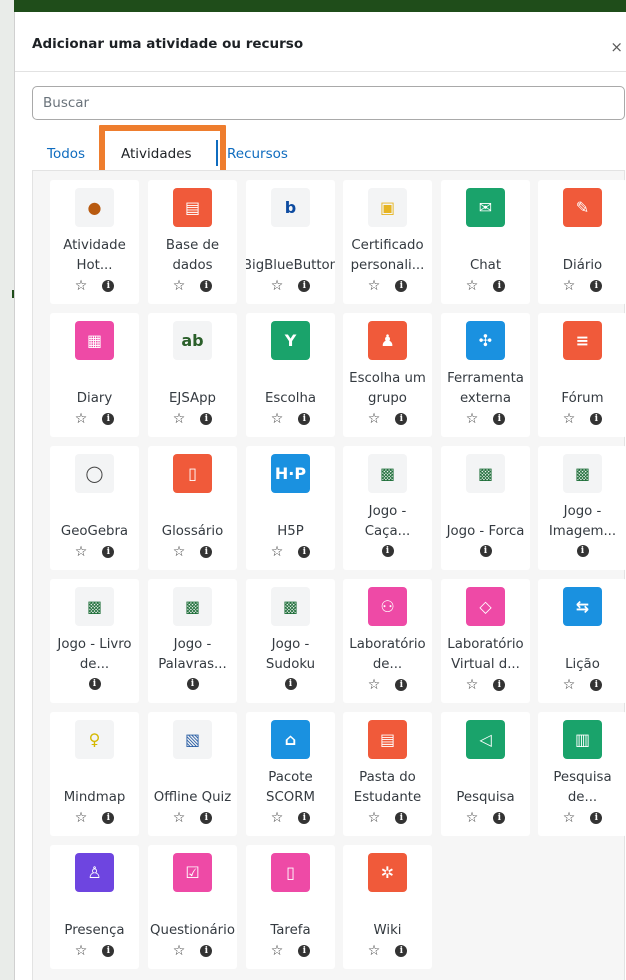 The width and height of the screenshot is (626, 980). Describe the element at coordinates (582, 641) in the screenshot. I see `activity-card: ⇆ Lição ☆ i` at that location.